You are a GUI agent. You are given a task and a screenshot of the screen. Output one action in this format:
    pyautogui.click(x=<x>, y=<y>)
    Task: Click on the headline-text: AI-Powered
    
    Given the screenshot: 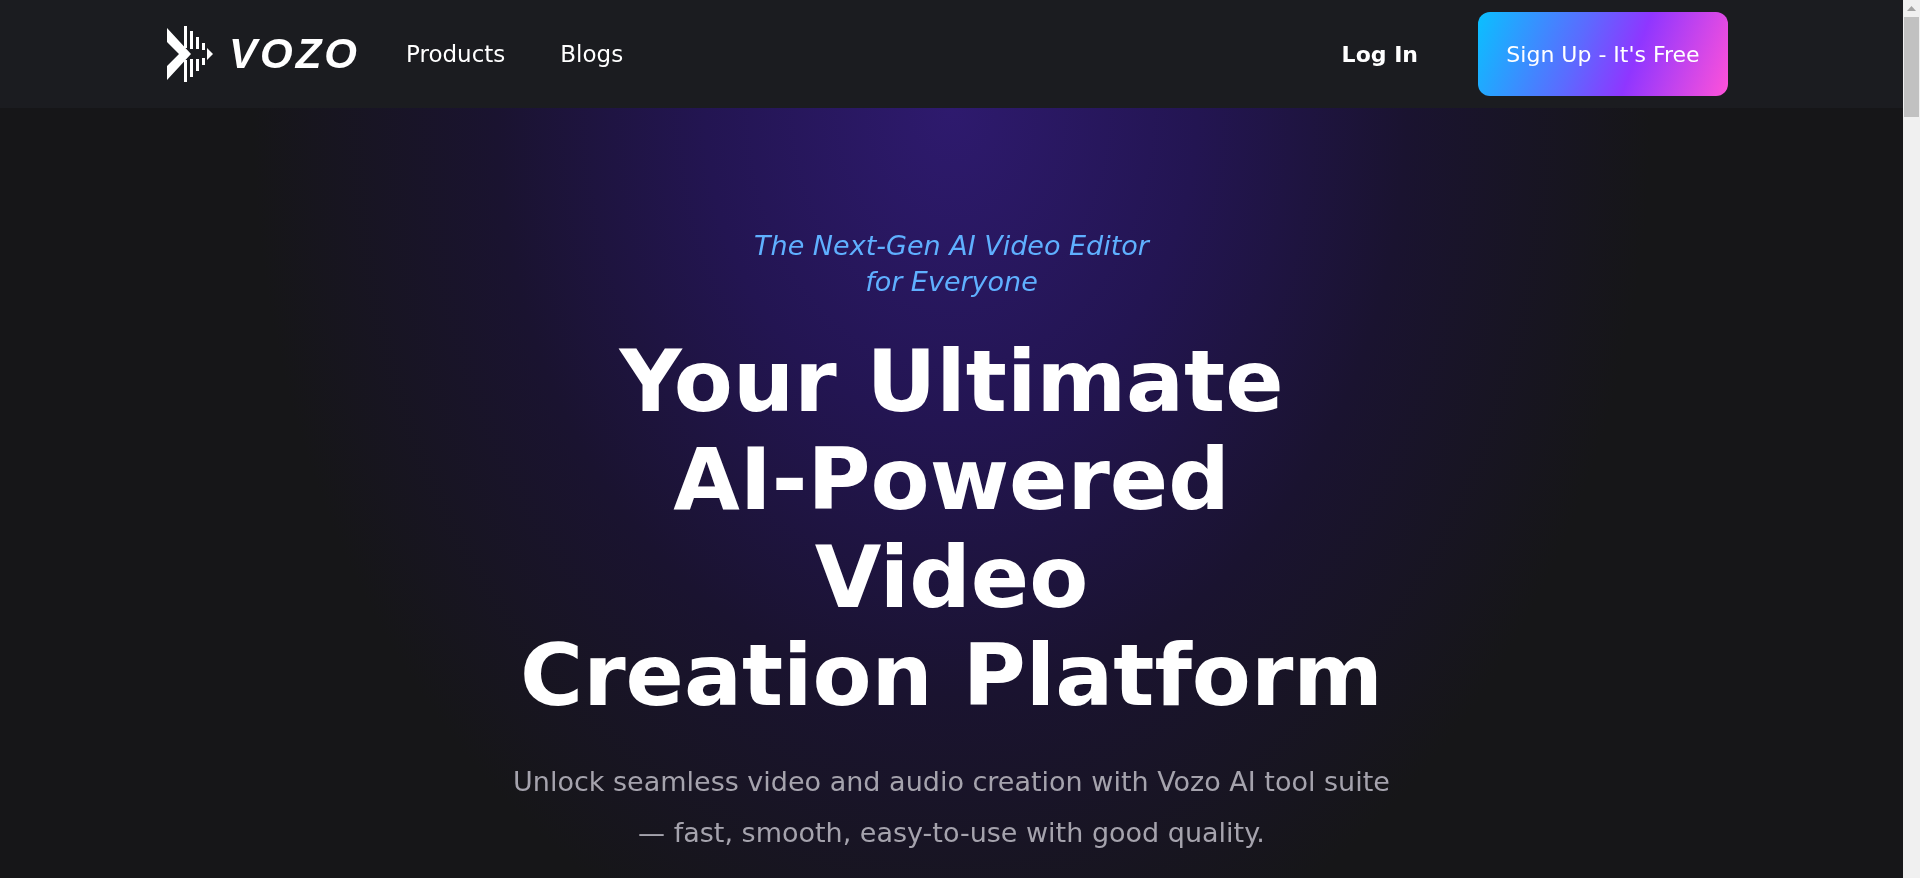 What is the action you would take?
    pyautogui.click(x=951, y=479)
    